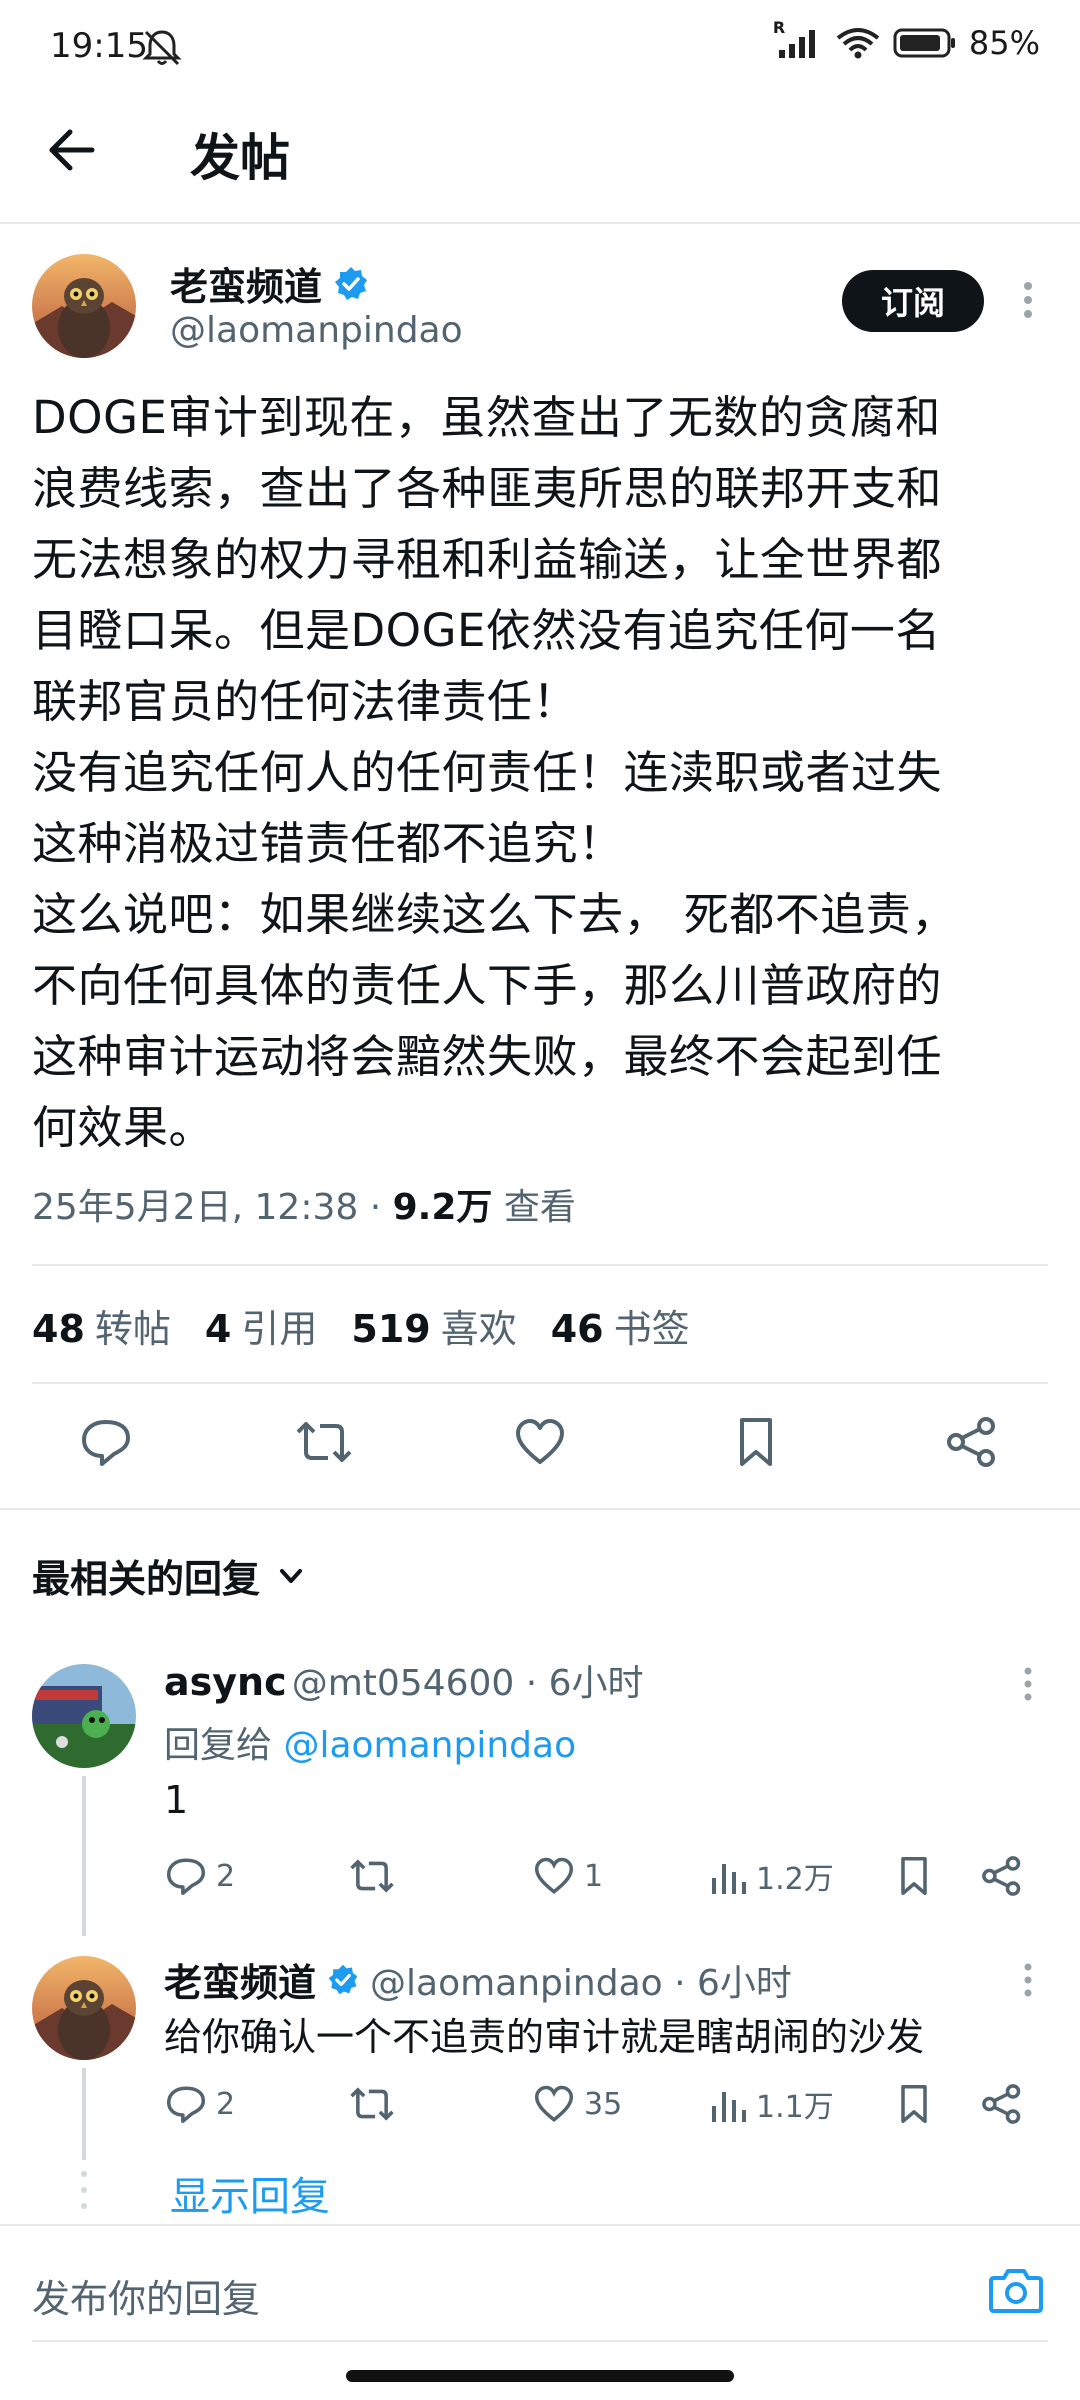 Image resolution: width=1080 pixels, height=2400 pixels. I want to click on tweet-views-label: 查看, so click(534, 1207).